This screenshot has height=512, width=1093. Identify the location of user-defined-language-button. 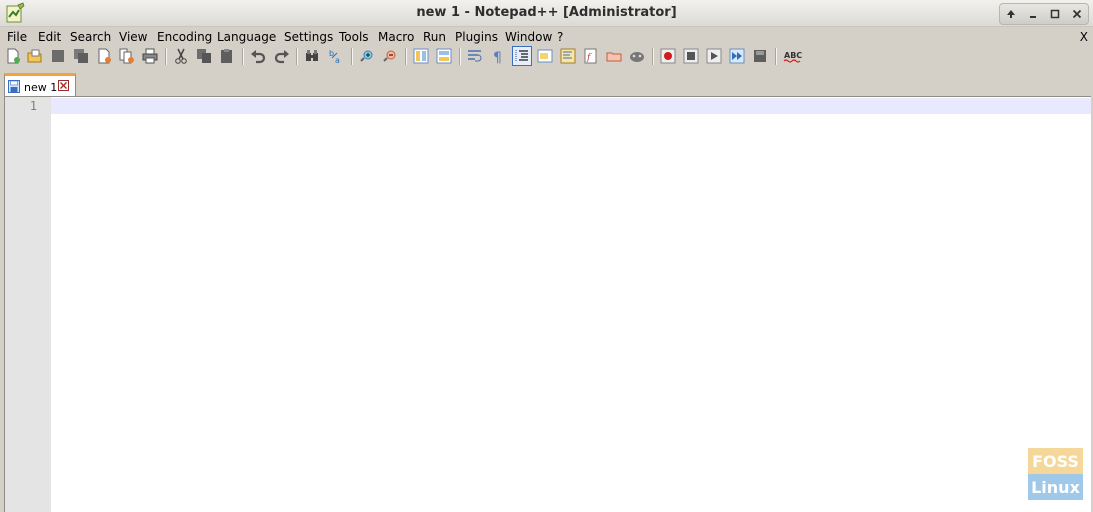
(545, 56).